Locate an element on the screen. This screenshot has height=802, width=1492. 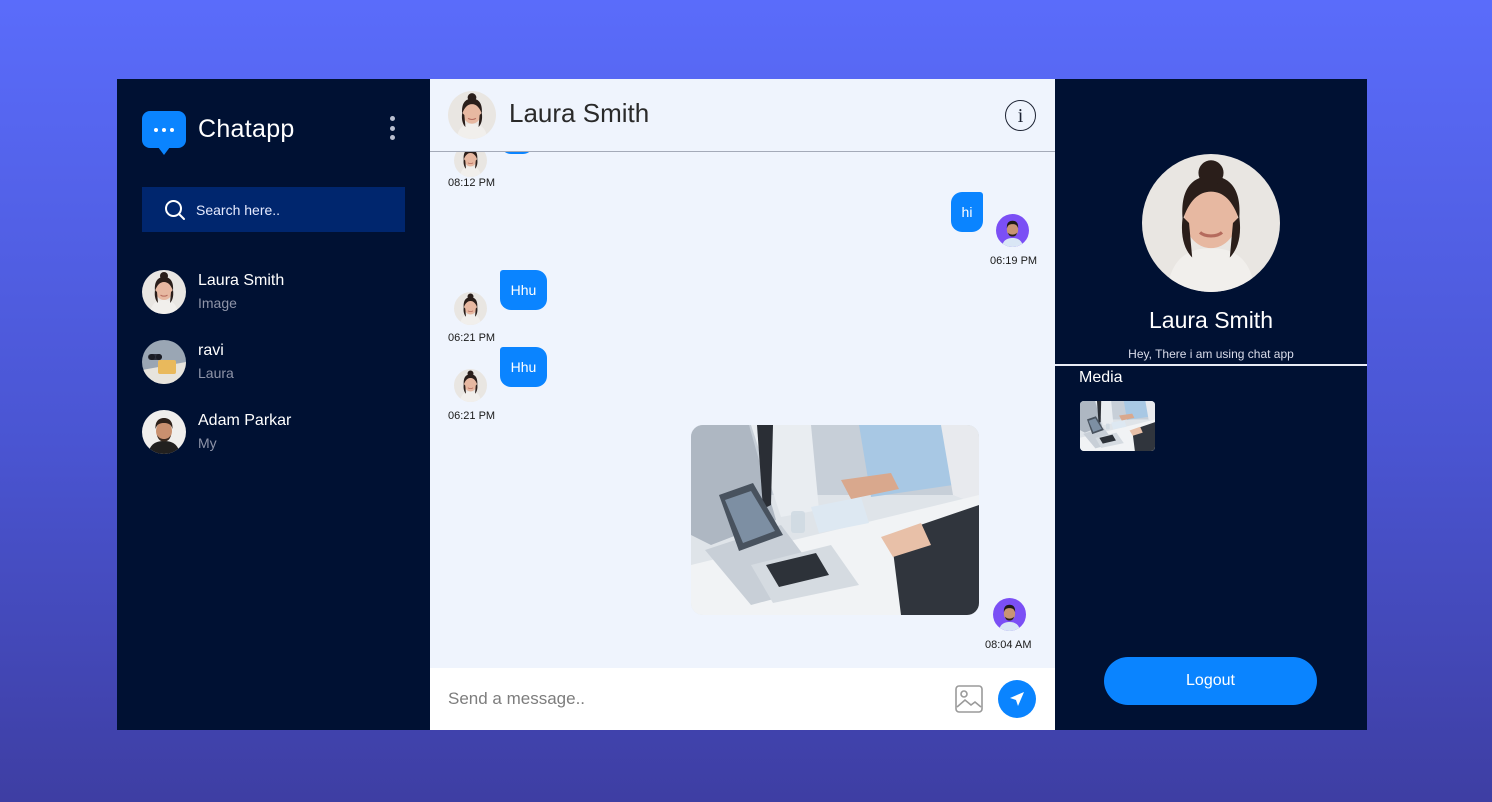
send-button is located at coordinates (1017, 699).